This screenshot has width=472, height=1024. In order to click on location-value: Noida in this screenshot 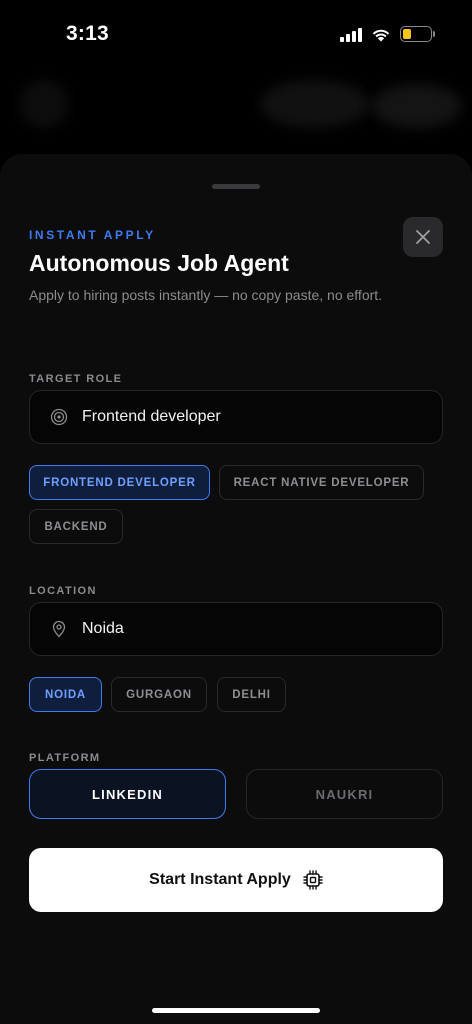, I will do `click(103, 628)`.